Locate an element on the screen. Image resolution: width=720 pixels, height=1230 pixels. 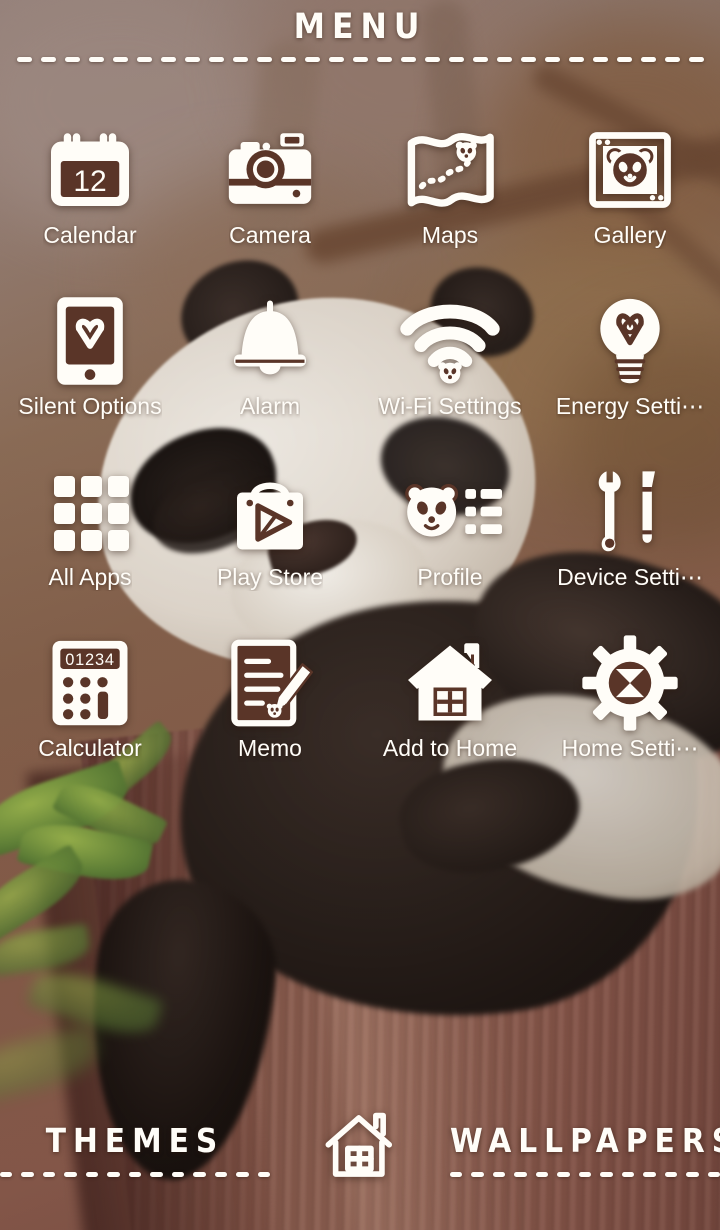
app-icon-device-setti: Device Setti⋯ is located at coordinates (630, 535).